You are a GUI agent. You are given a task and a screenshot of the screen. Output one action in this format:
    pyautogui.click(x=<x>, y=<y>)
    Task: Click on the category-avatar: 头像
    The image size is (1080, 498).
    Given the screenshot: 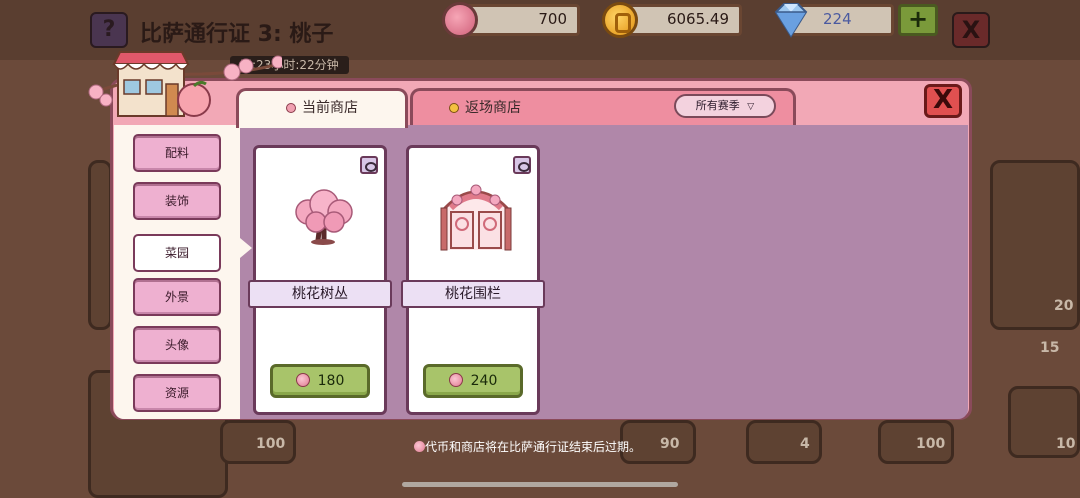 What is the action you would take?
    pyautogui.click(x=177, y=345)
    